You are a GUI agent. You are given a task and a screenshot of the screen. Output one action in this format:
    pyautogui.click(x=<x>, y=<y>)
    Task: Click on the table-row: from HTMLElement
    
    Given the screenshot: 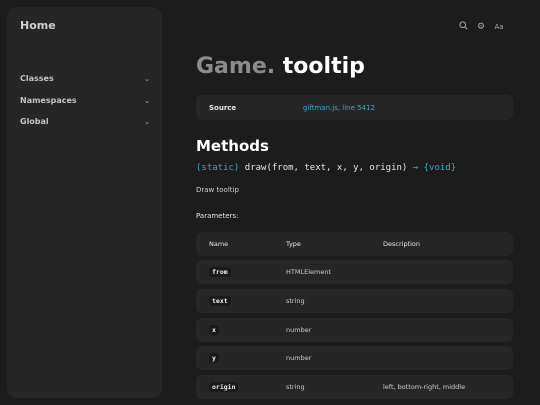 What is the action you would take?
    pyautogui.click(x=354, y=272)
    